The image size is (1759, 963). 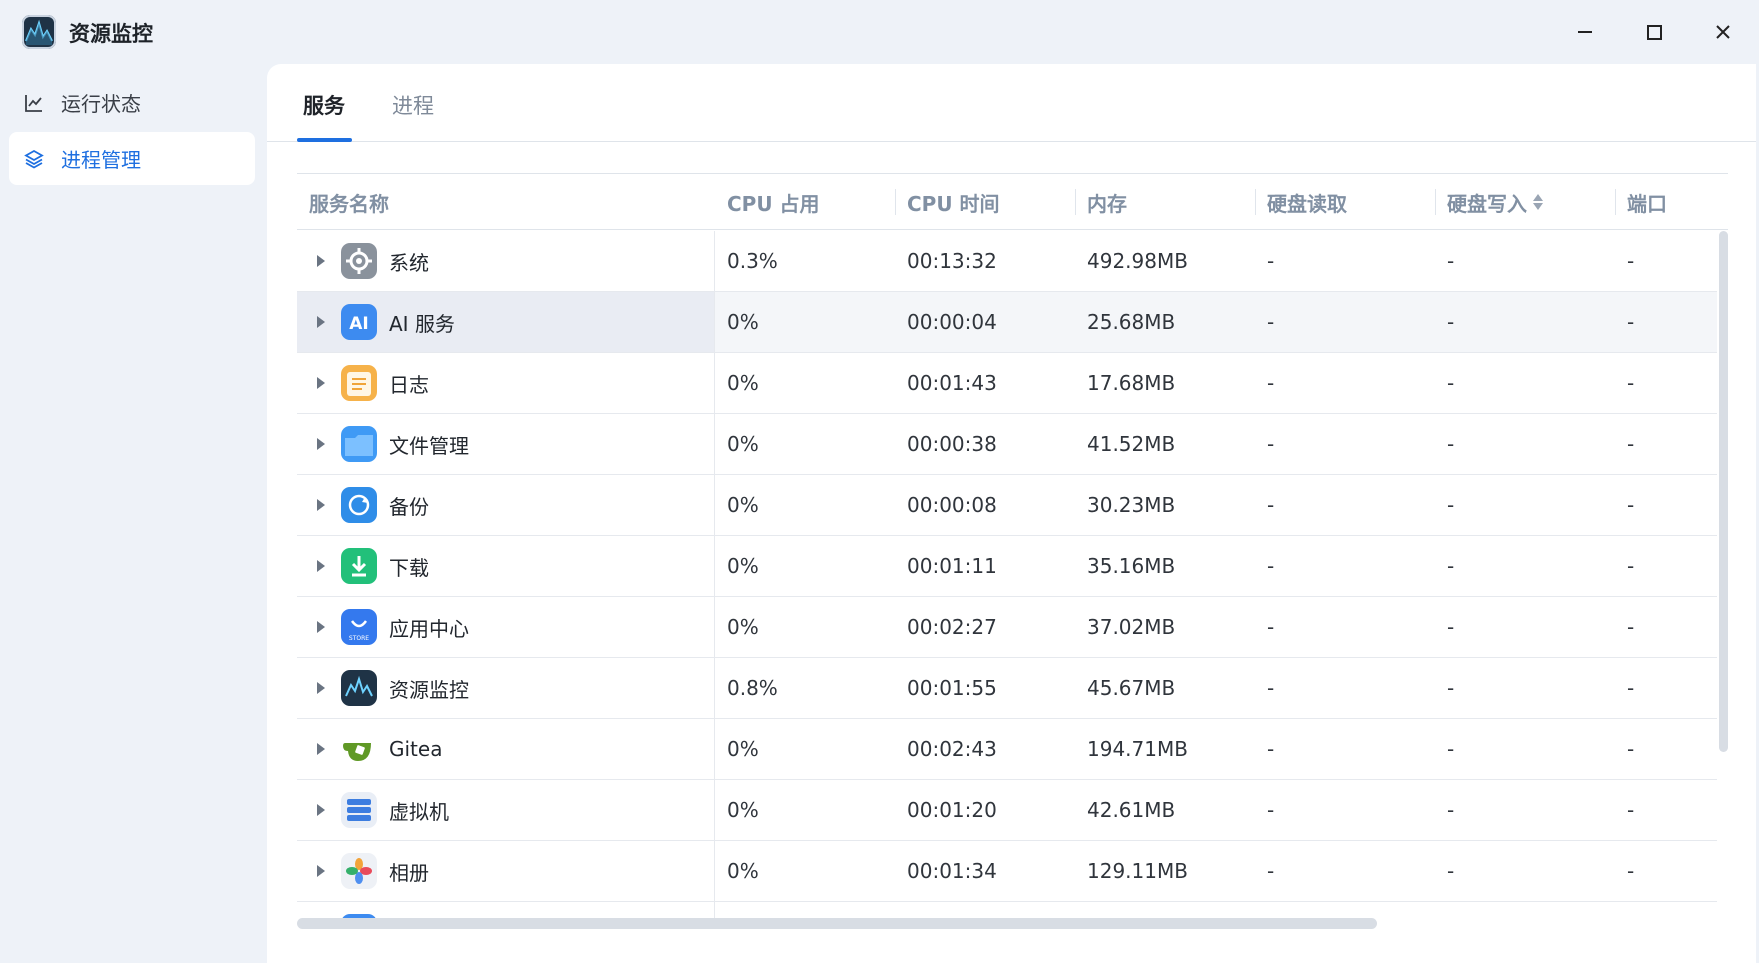 What do you see at coordinates (952, 383) in the screenshot?
I see `cpu-time-cell: 00:01:43` at bounding box center [952, 383].